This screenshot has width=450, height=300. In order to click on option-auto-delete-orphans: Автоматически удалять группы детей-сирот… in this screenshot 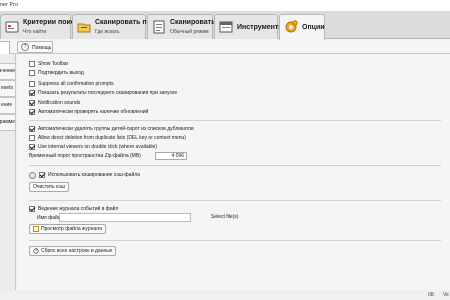, I will do `click(111, 129)`.